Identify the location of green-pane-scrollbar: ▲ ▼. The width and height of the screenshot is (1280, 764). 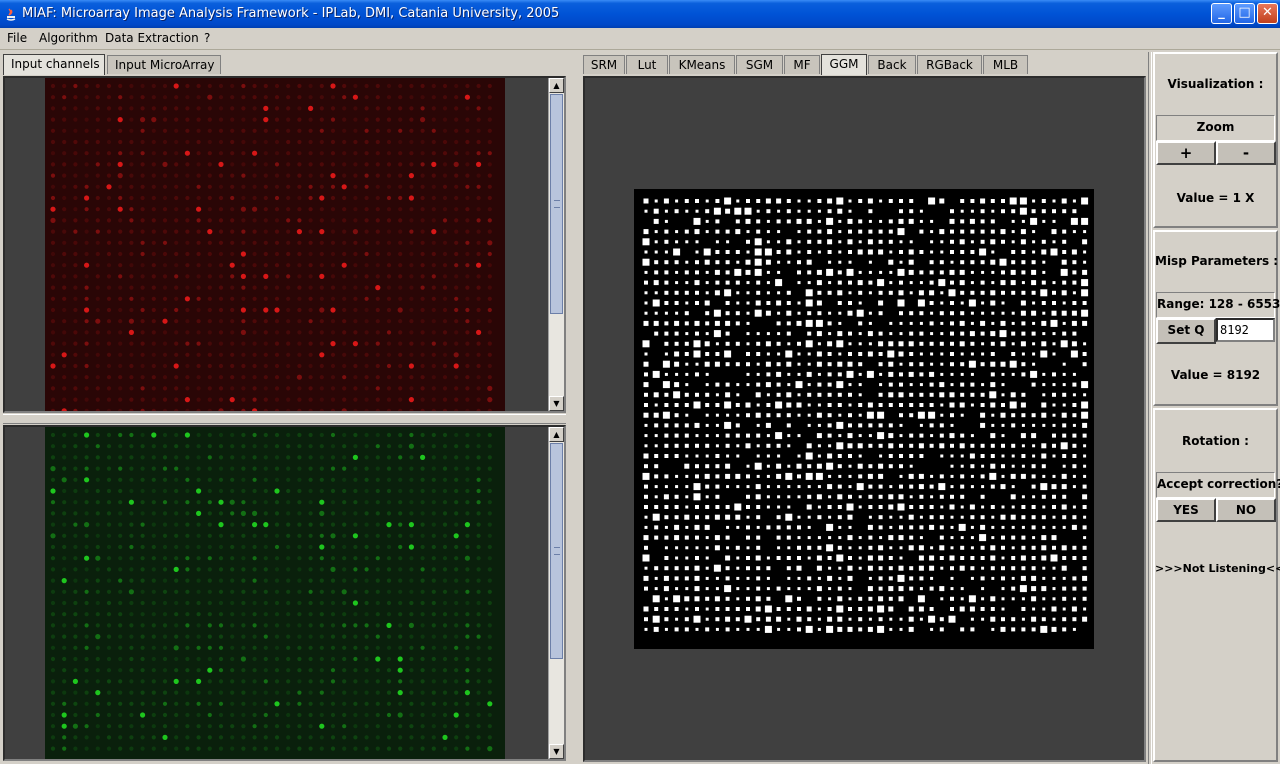
(556, 593).